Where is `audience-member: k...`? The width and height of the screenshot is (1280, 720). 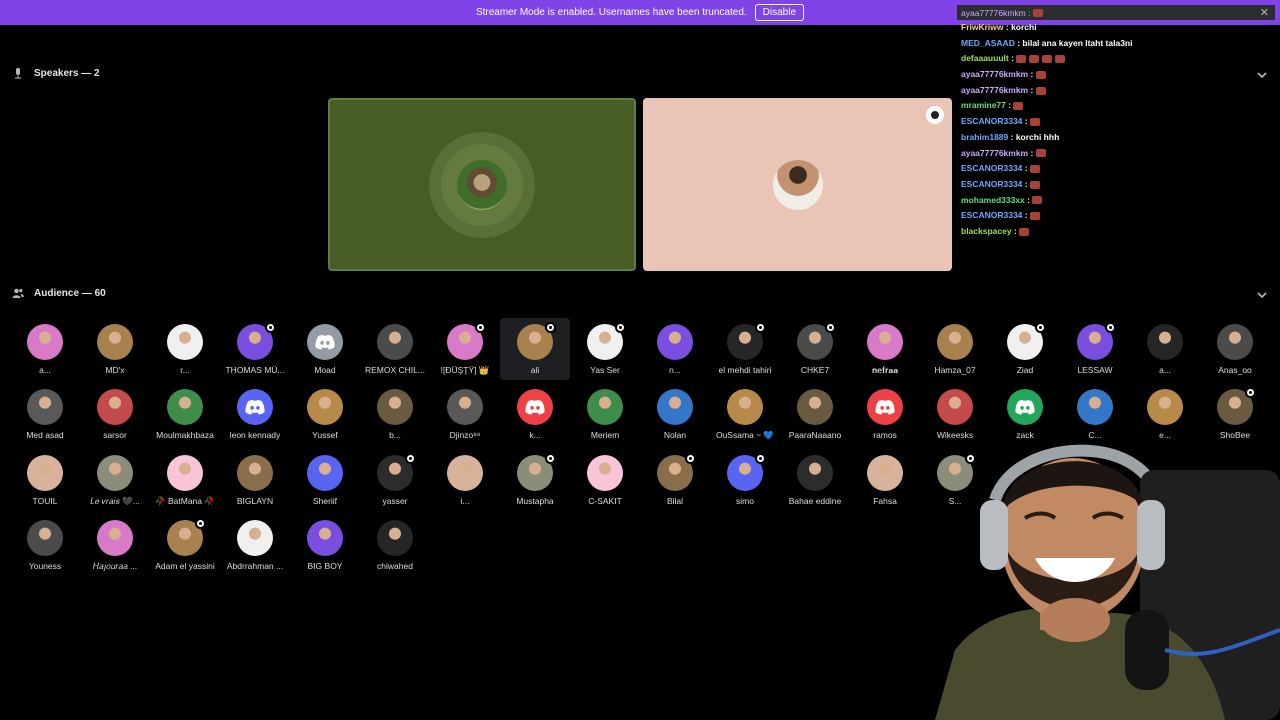 audience-member: k... is located at coordinates (535, 414).